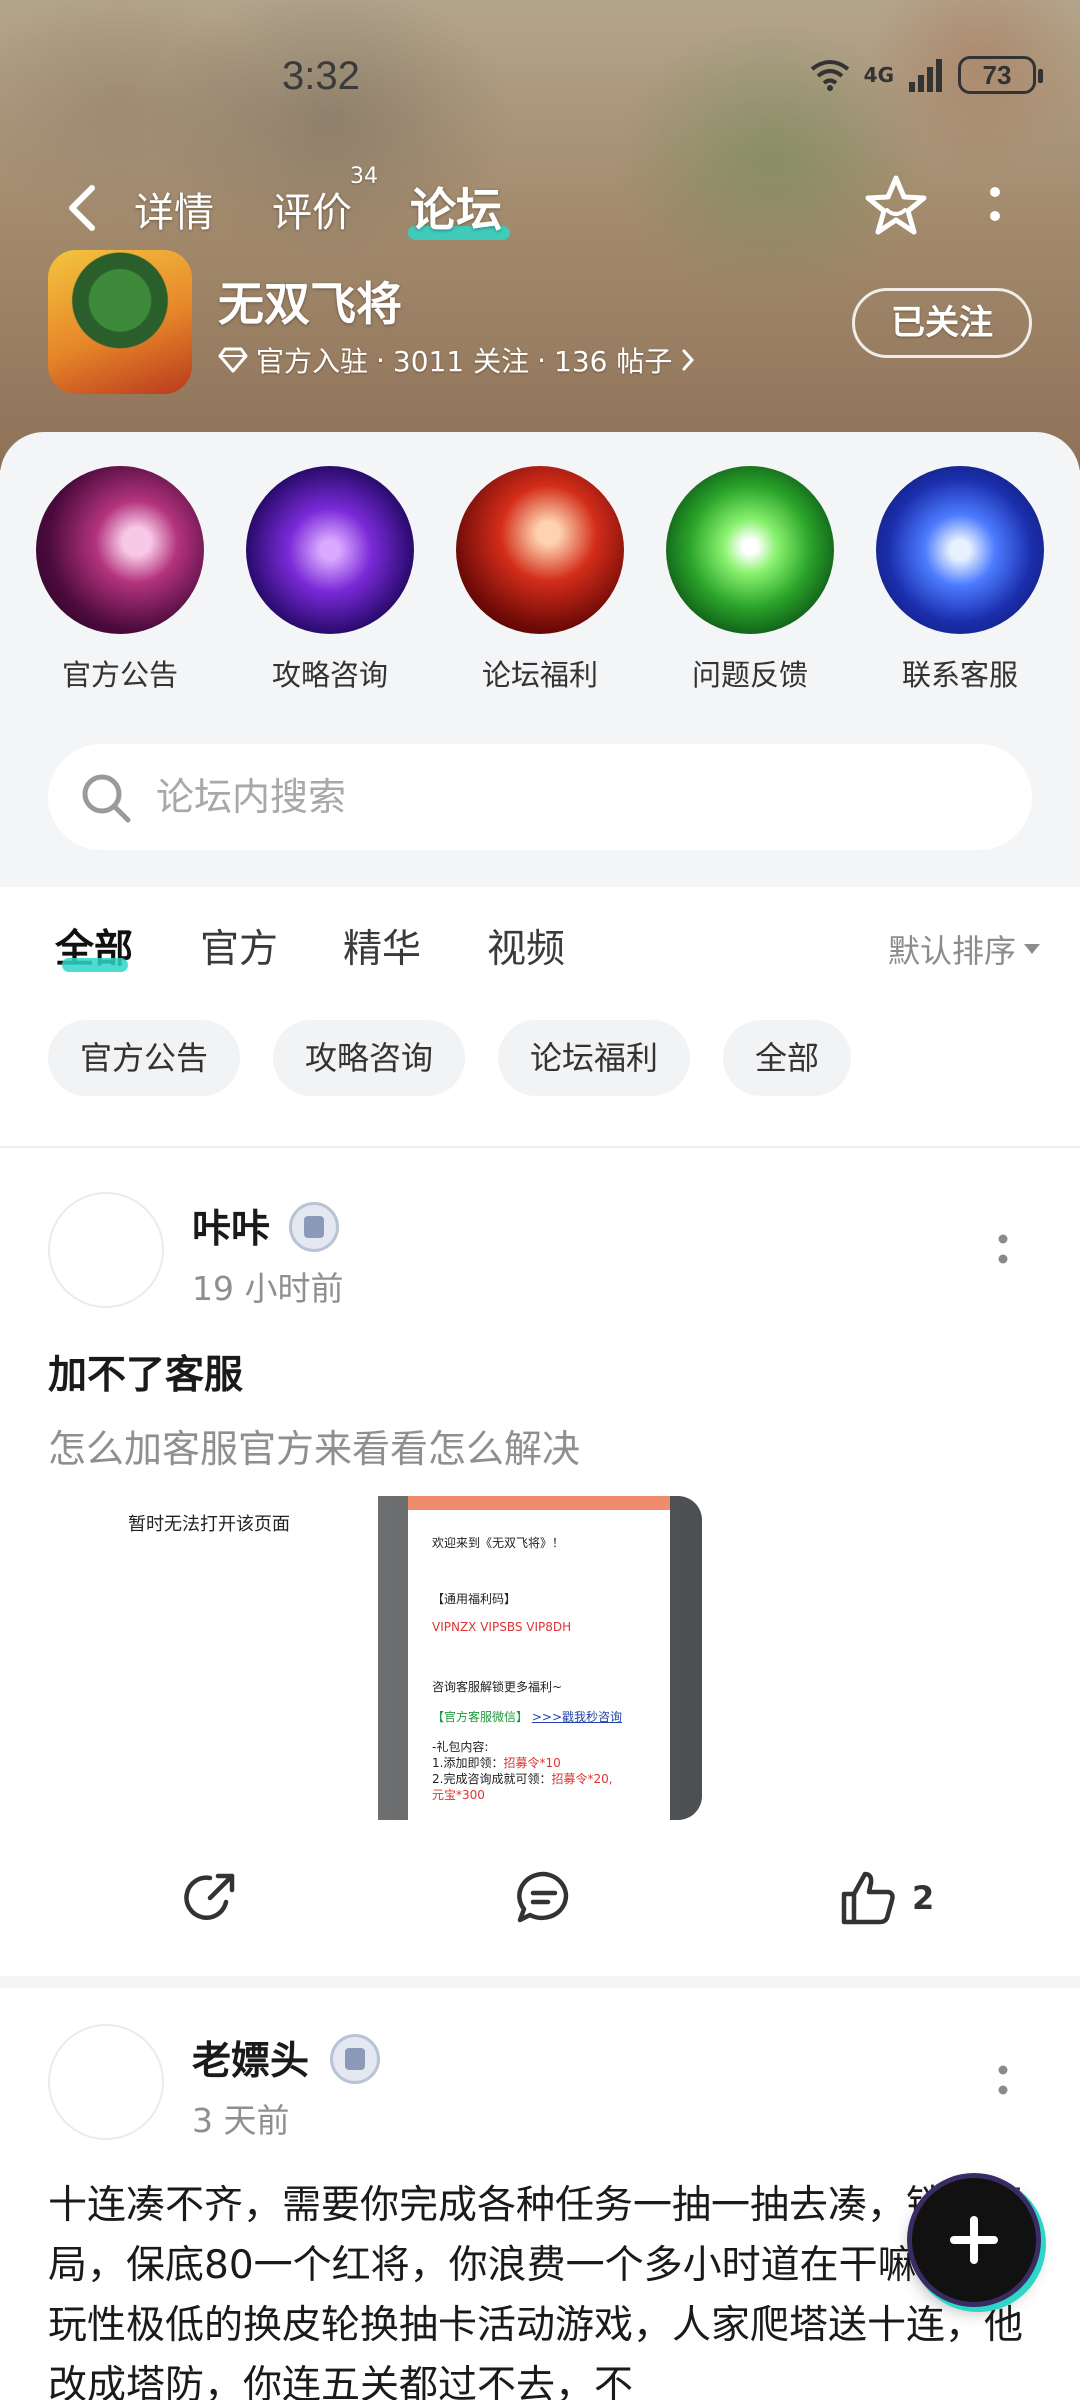 This screenshot has height=2400, width=1080. What do you see at coordinates (474, 1599) in the screenshot?
I see `card-code-title: 【通用福利码】` at bounding box center [474, 1599].